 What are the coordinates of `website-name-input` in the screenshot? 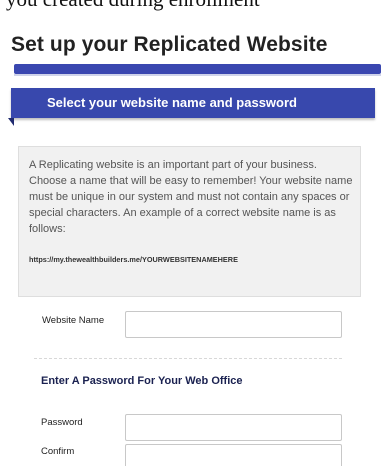 It's located at (233, 324).